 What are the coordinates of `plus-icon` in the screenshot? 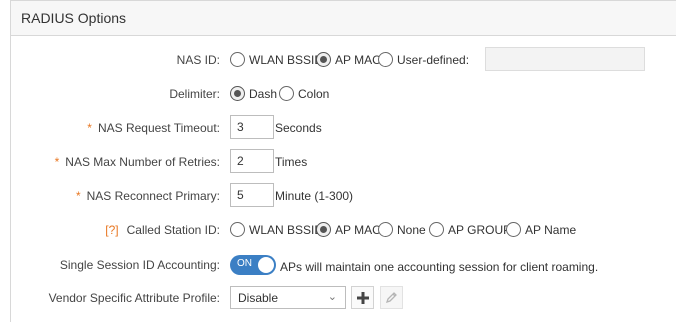 It's located at (362, 297).